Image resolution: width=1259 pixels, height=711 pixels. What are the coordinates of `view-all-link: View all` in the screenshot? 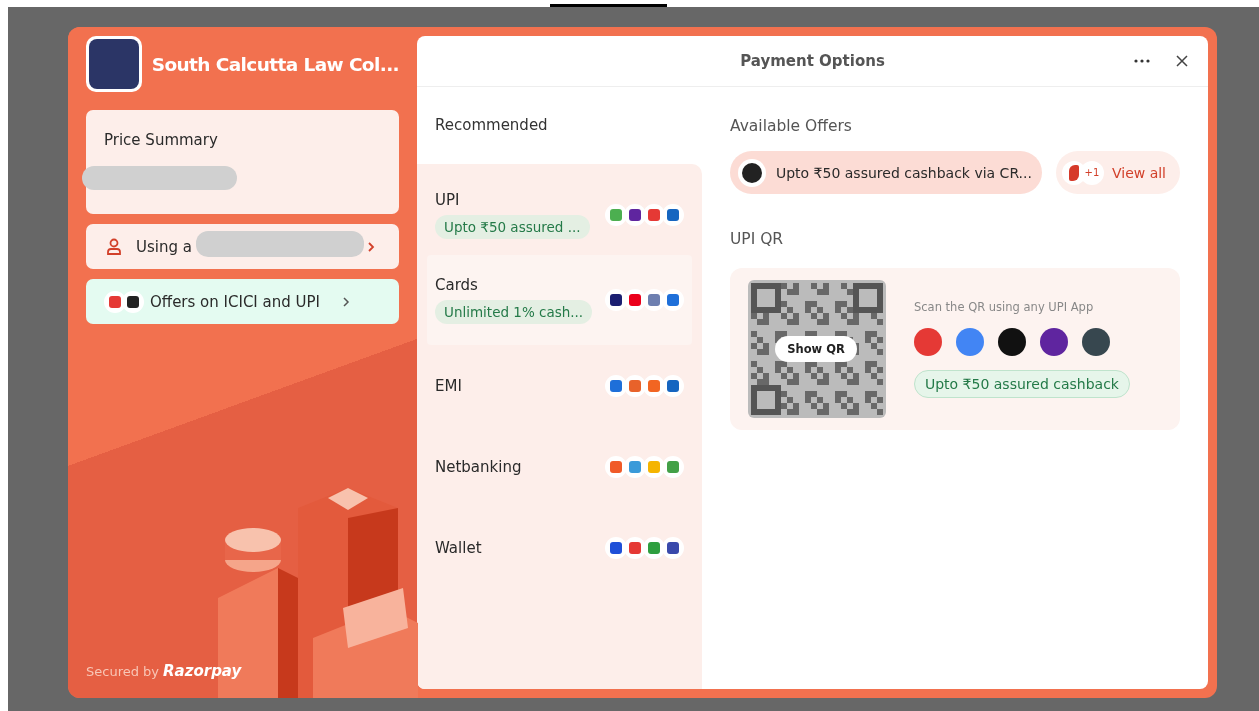 It's located at (1138, 172).